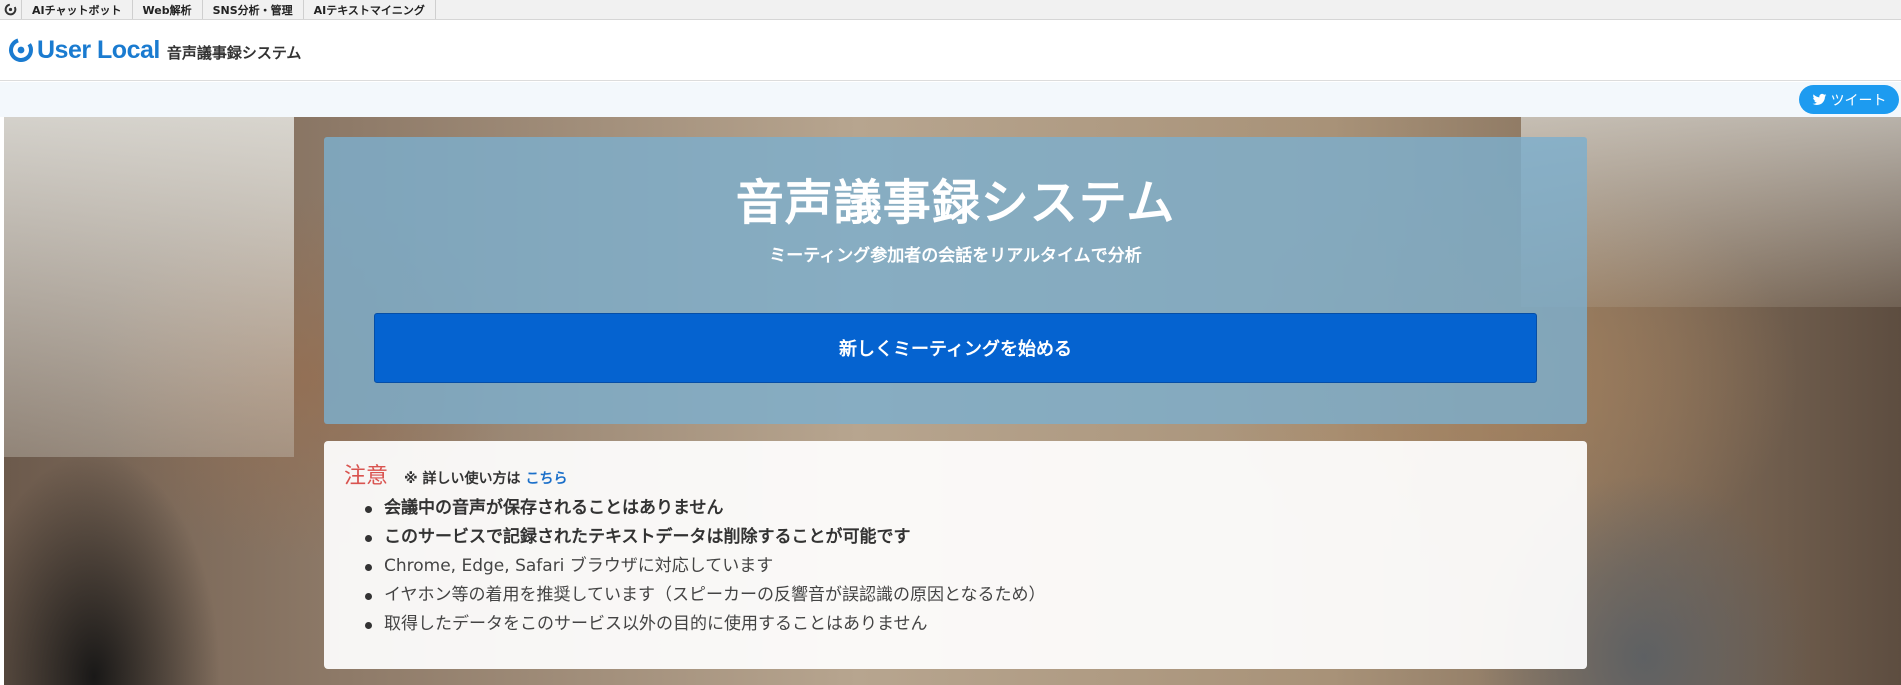 This screenshot has width=1901, height=685. What do you see at coordinates (11, 9) in the screenshot?
I see `userlocal-mark-icon` at bounding box center [11, 9].